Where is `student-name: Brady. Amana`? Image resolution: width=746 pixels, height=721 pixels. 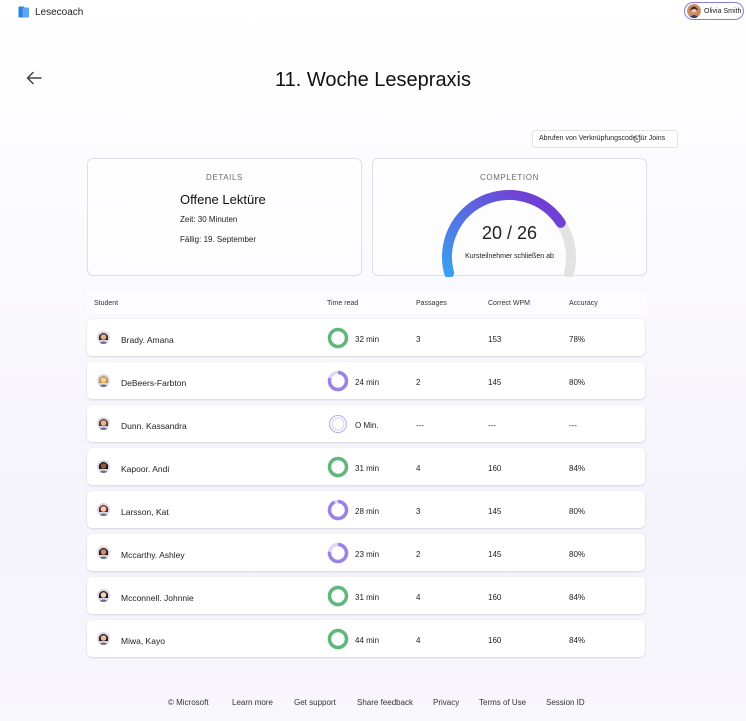 student-name: Brady. Amana is located at coordinates (147, 340).